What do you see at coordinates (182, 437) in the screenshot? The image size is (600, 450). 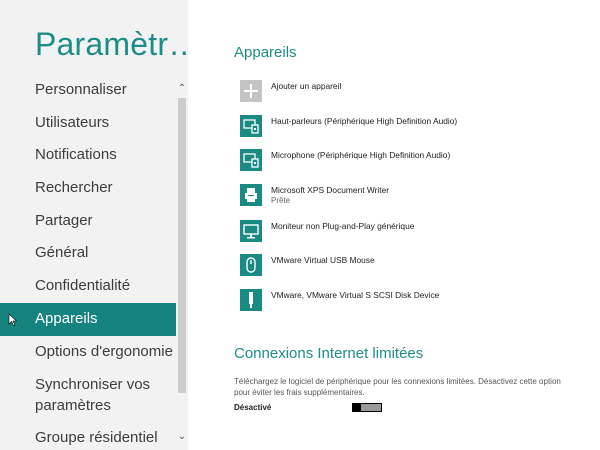 I see `scroll-down-icon: ⌄` at bounding box center [182, 437].